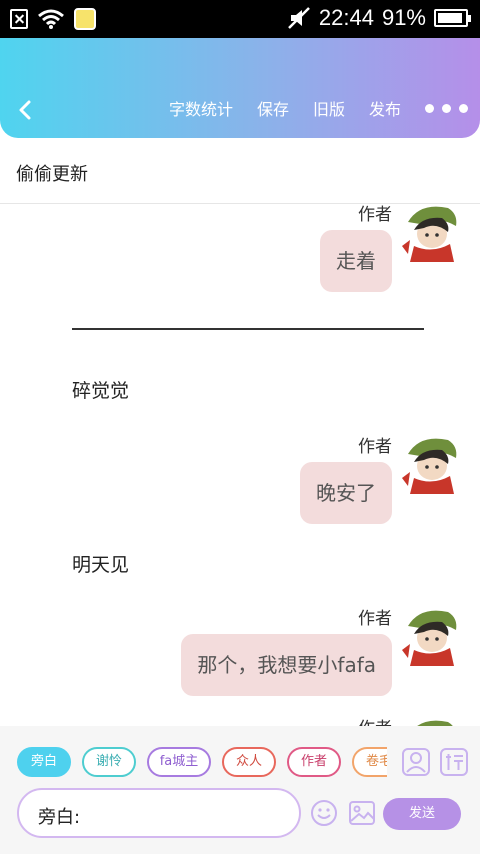  I want to click on battery-icon, so click(452, 18).